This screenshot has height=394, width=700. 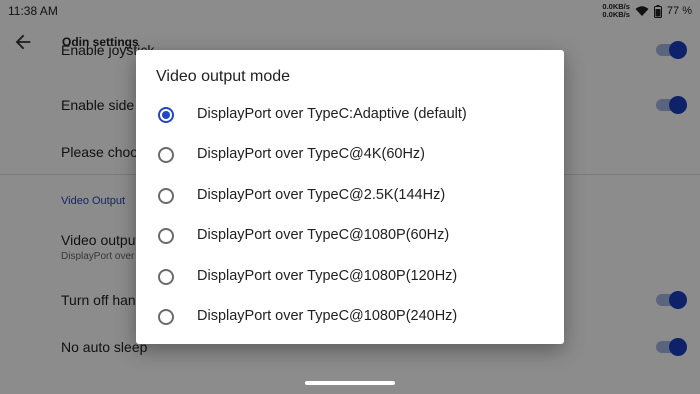 What do you see at coordinates (327, 316) in the screenshot?
I see `option-label: DisplayPort over TypeC@1080P(240Hz)` at bounding box center [327, 316].